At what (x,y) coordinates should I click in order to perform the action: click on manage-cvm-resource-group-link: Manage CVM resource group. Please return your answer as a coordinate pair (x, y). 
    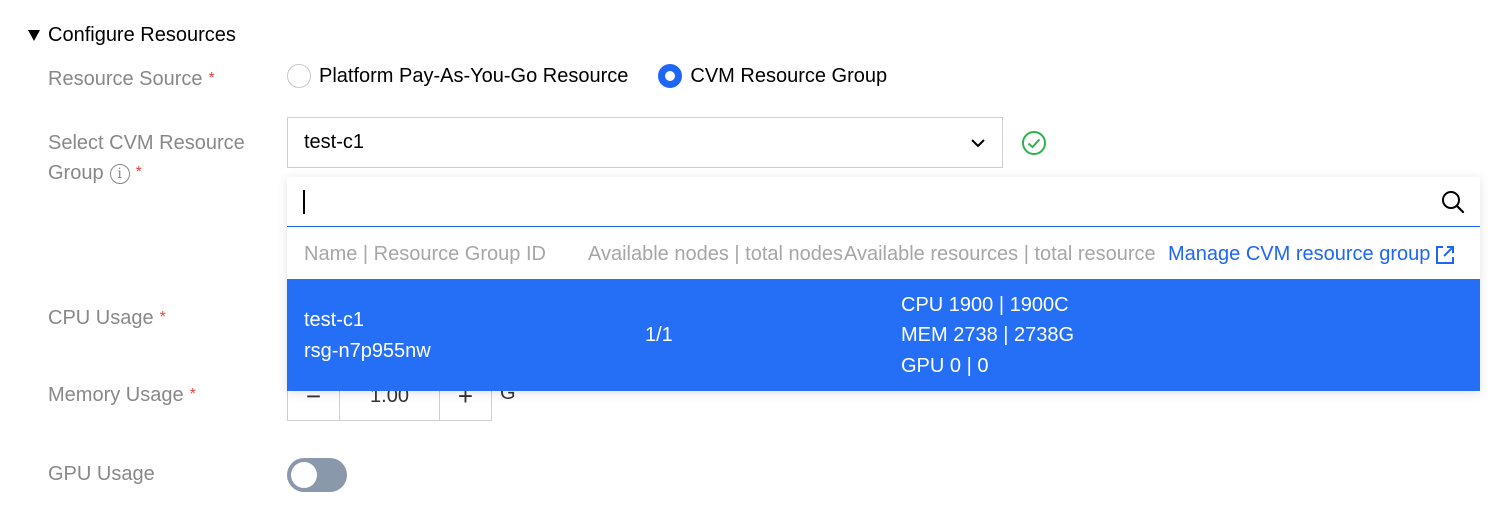
    Looking at the image, I should click on (1312, 254).